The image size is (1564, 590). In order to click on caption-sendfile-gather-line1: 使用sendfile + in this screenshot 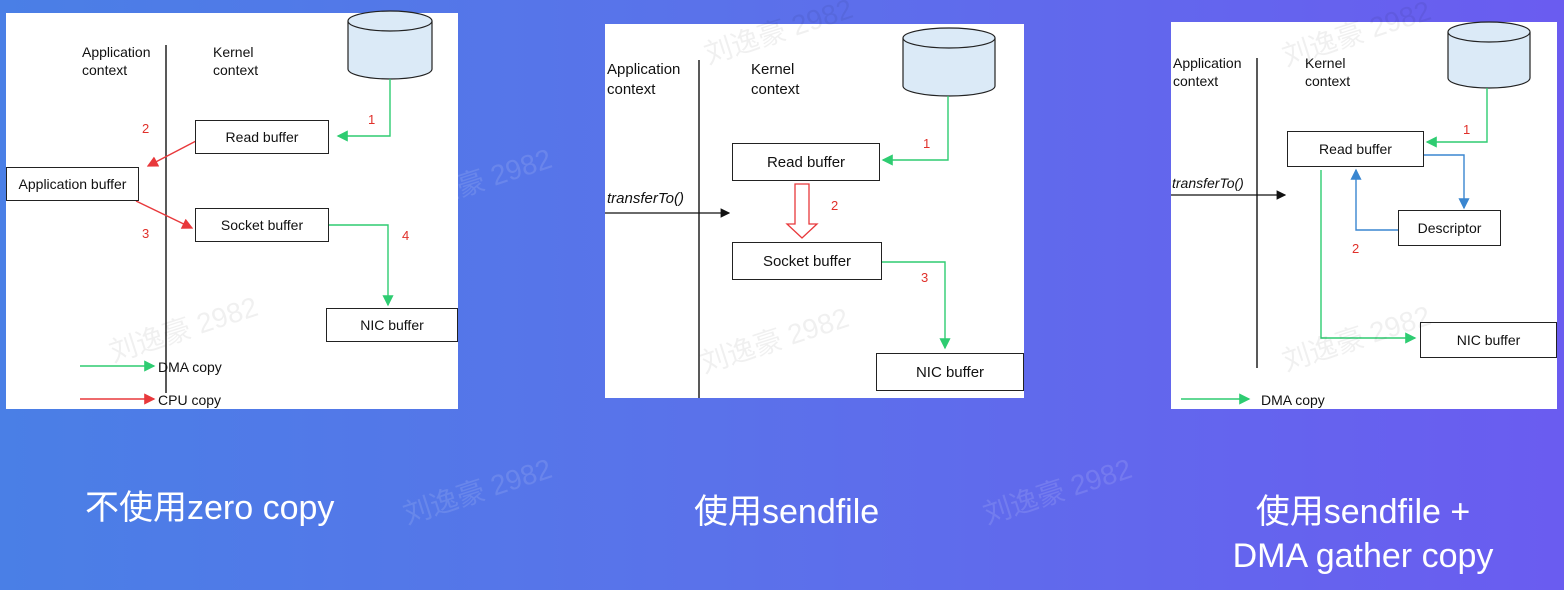, I will do `click(1363, 512)`.